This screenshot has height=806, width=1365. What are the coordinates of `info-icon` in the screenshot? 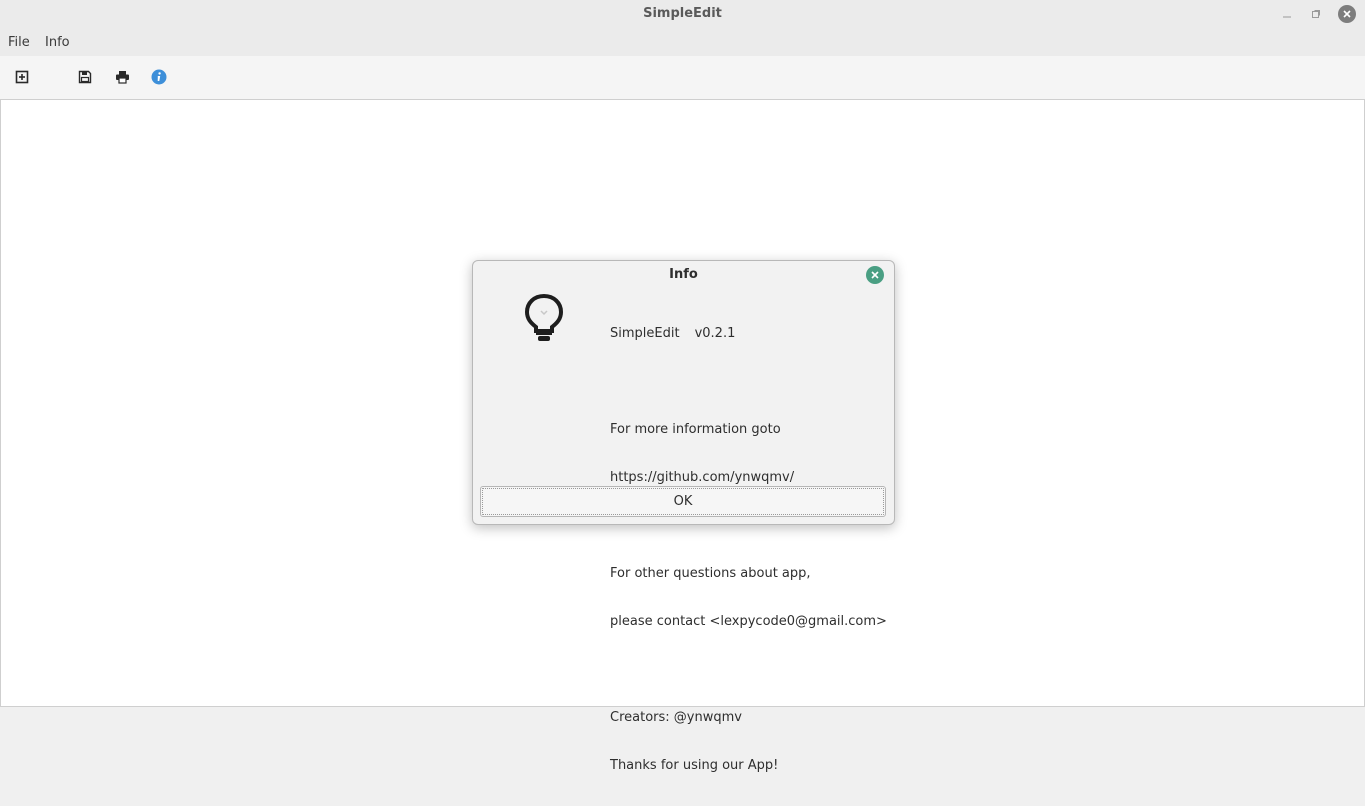 It's located at (159, 77).